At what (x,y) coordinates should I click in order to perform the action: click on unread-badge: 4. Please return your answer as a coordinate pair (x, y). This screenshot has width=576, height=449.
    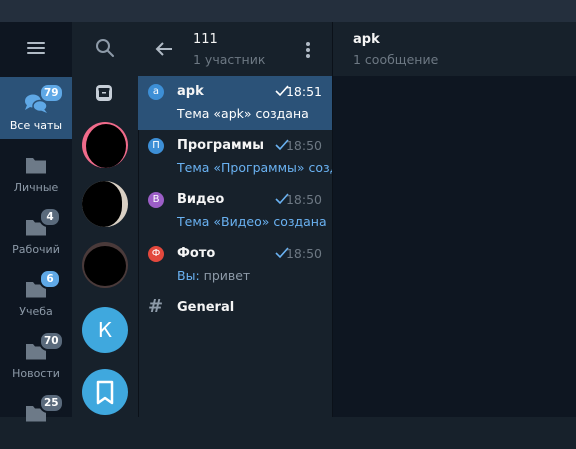
    Looking at the image, I should click on (50, 217).